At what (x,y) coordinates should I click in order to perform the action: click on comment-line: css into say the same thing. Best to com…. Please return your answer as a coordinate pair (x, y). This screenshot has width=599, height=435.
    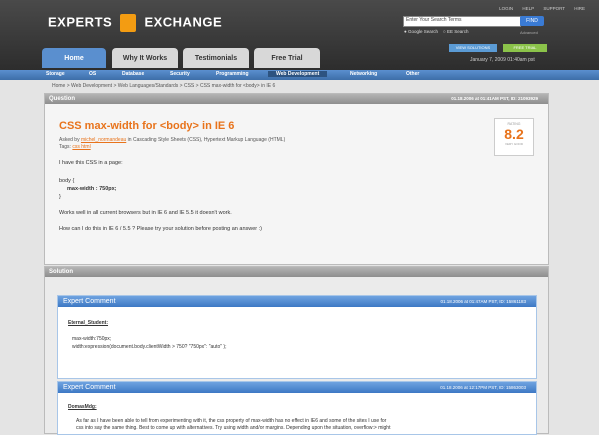
    Looking at the image, I should click on (233, 428).